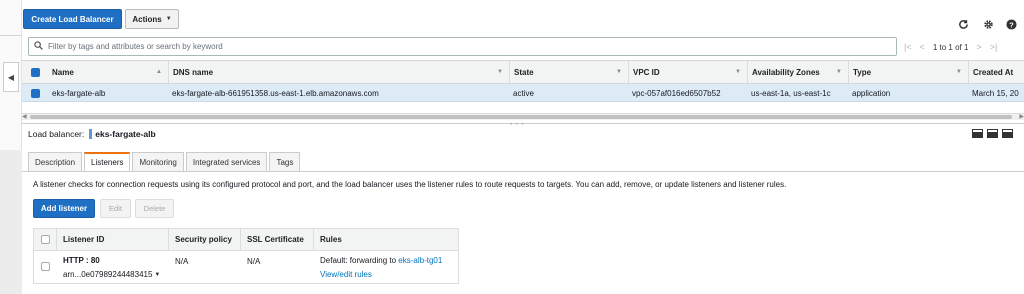 Image resolution: width=1024 pixels, height=294 pixels. Describe the element at coordinates (862, 72) in the screenshot. I see `column-label: Type` at that location.